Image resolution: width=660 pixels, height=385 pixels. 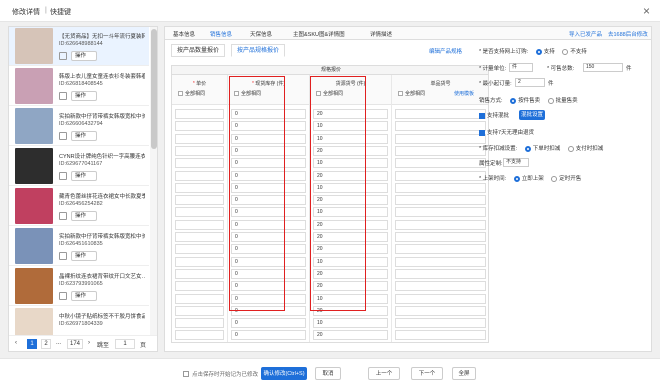 What do you see at coordinates (603, 67) in the screenshot?
I see `stock-total-input: 150` at bounding box center [603, 67].